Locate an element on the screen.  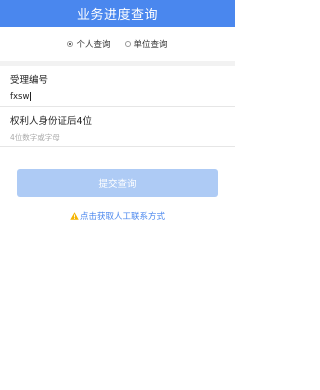
page-header: 业务进度查询 is located at coordinates (117, 13).